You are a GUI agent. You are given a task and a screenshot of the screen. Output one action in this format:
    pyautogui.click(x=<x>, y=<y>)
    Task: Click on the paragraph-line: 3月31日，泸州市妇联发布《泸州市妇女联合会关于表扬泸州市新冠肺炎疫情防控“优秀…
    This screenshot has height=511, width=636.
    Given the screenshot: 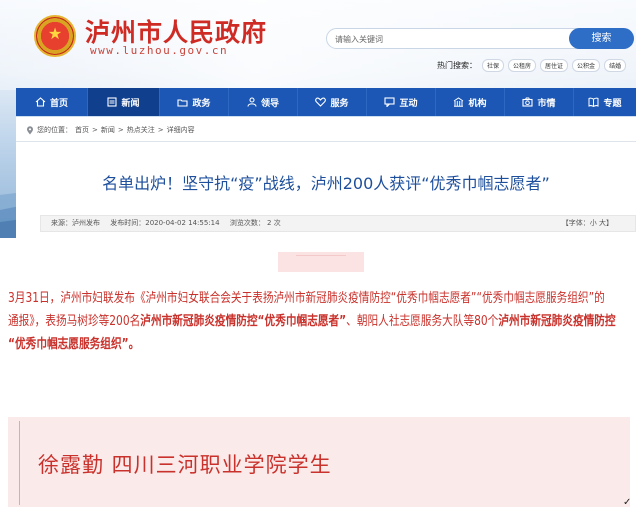 What is the action you would take?
    pyautogui.click(x=306, y=298)
    